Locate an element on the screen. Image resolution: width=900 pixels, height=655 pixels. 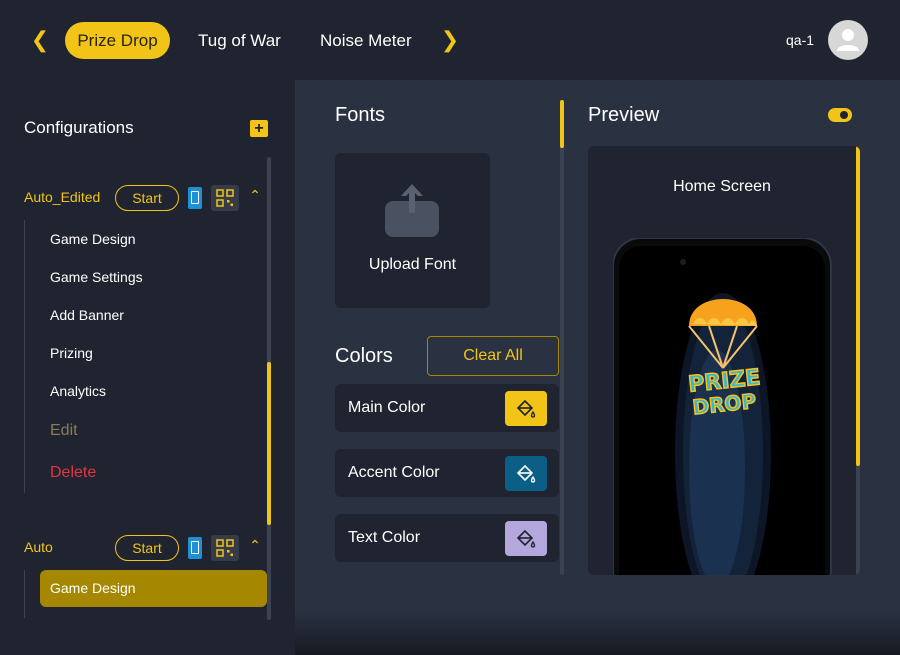
config-row-auto: Auto Start ⌃ is located at coordinates (144, 548).